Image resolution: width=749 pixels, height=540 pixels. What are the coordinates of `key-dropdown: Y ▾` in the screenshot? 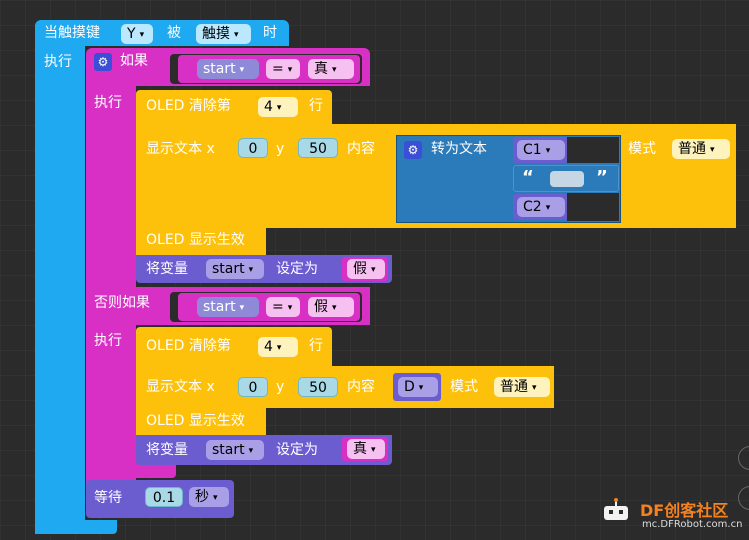 It's located at (137, 34).